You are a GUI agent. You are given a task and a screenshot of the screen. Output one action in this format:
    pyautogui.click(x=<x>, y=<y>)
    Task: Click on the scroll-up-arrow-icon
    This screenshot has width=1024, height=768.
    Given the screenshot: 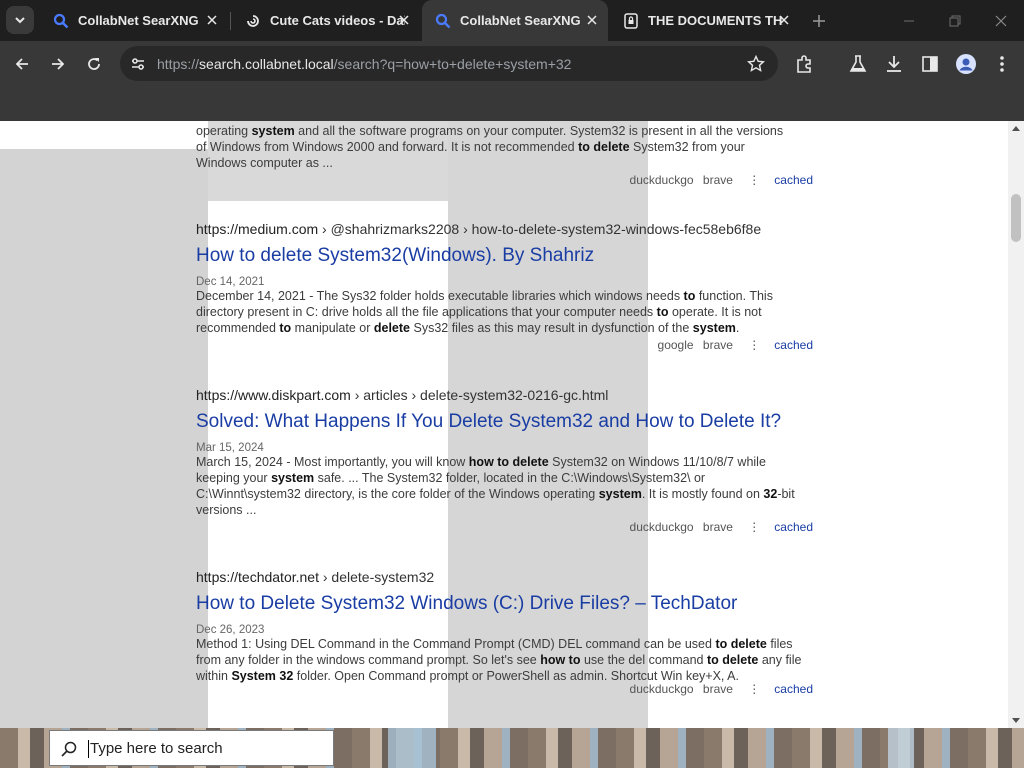 What is the action you would take?
    pyautogui.click(x=1016, y=128)
    